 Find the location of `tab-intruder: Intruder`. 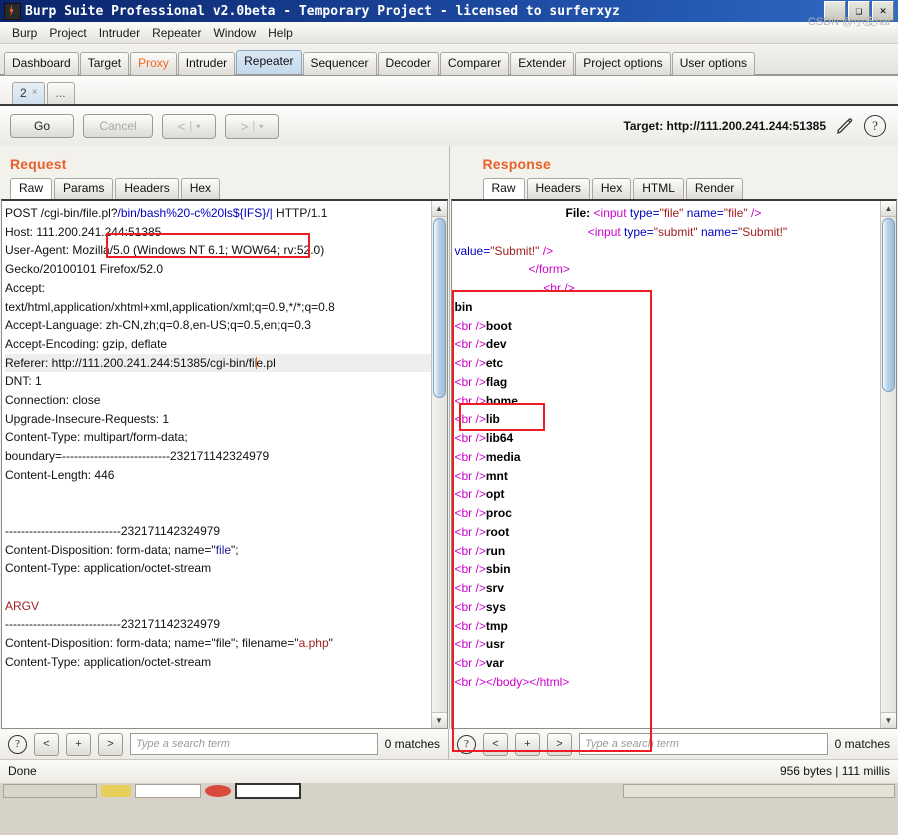

tab-intruder: Intruder is located at coordinates (206, 63).